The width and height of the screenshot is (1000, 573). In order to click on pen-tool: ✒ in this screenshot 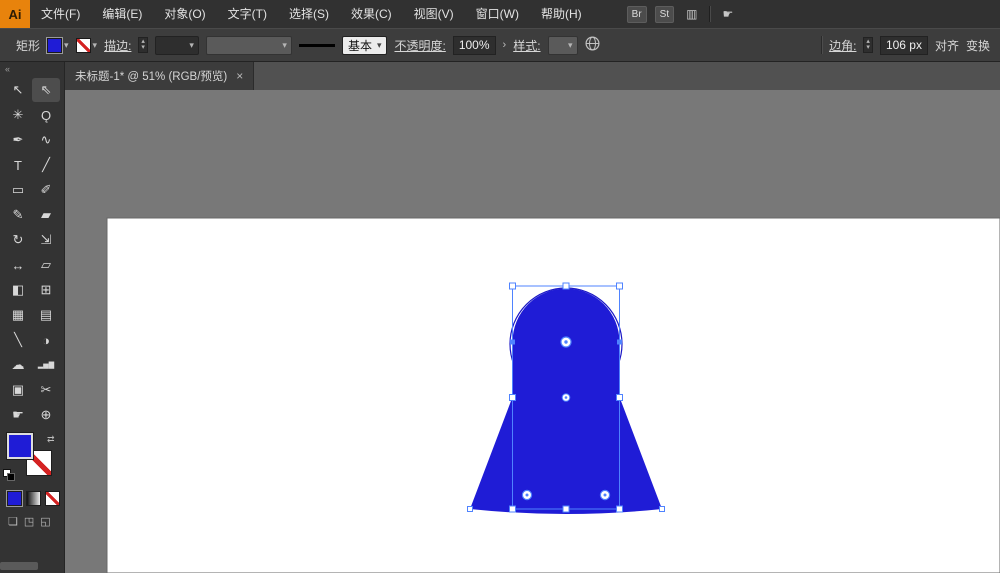, I will do `click(18, 140)`.